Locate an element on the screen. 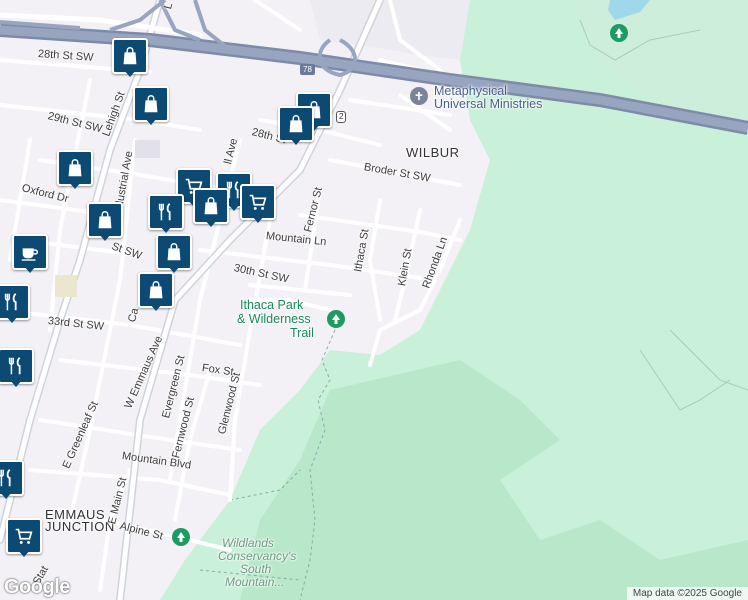 This screenshot has height=600, width=748. place-of-worship-icon is located at coordinates (419, 96).